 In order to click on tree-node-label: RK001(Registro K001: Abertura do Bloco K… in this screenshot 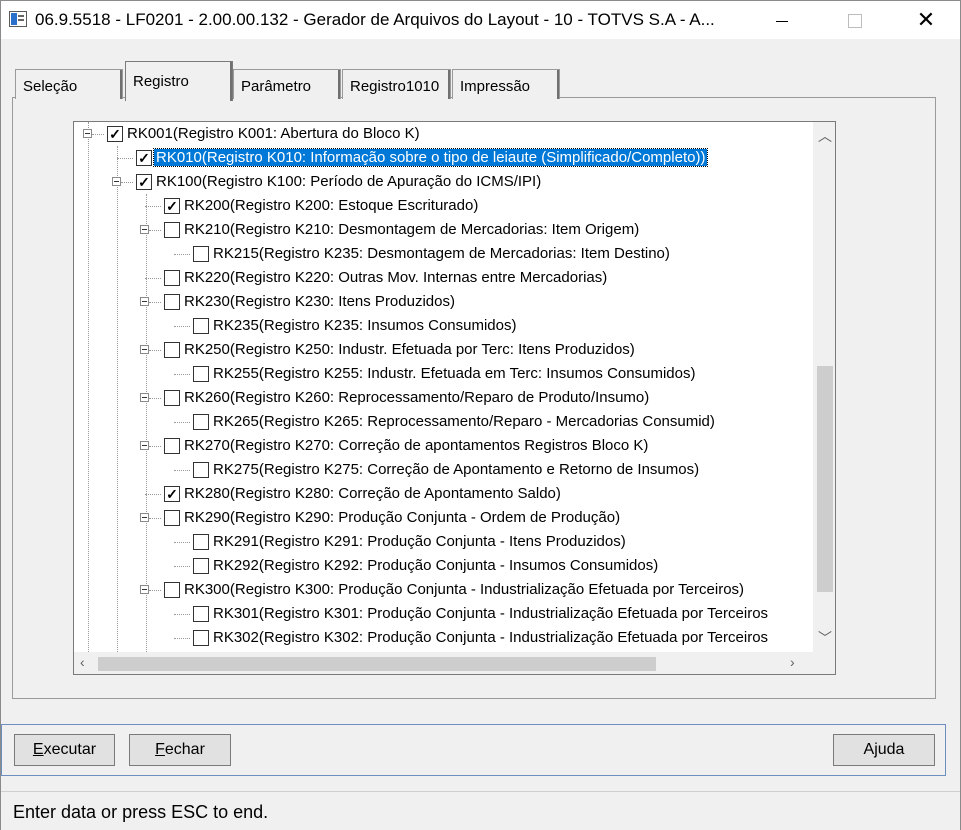, I will do `click(273, 133)`.